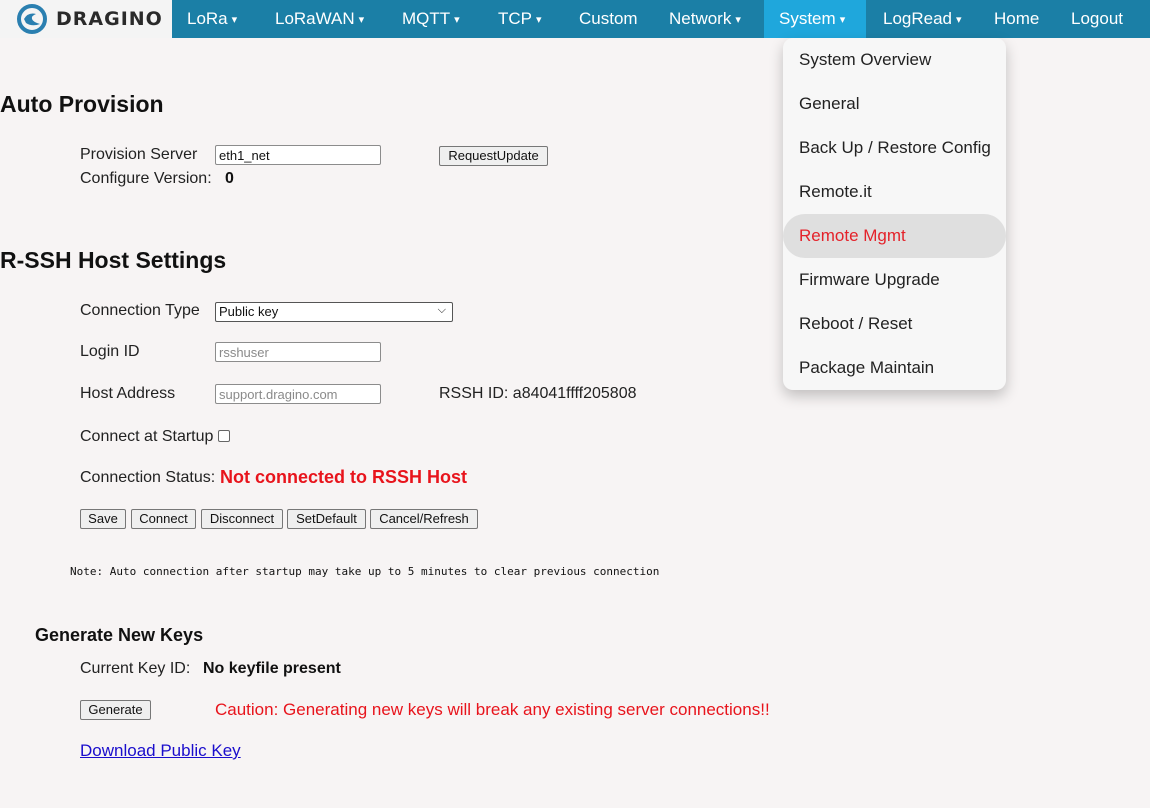  Describe the element at coordinates (894, 236) in the screenshot. I see `menu-item-remote-mgmt: Remote Mgmt` at that location.